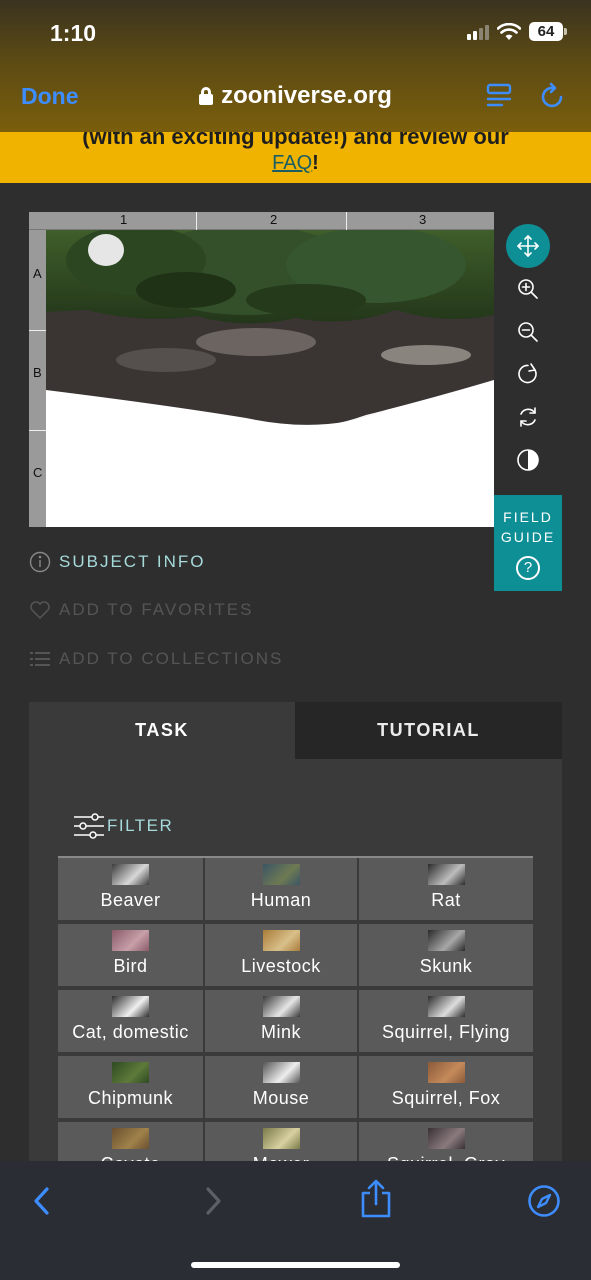 This screenshot has height=1280, width=591. What do you see at coordinates (446, 955) in the screenshot?
I see `species-option: Skunk` at bounding box center [446, 955].